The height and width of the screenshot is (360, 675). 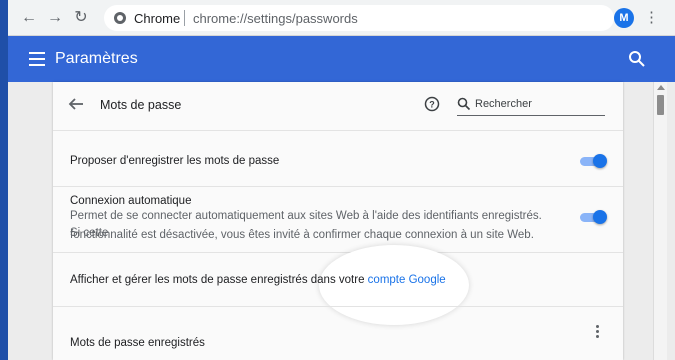 What do you see at coordinates (76, 104) in the screenshot?
I see `back-arrow-icon` at bounding box center [76, 104].